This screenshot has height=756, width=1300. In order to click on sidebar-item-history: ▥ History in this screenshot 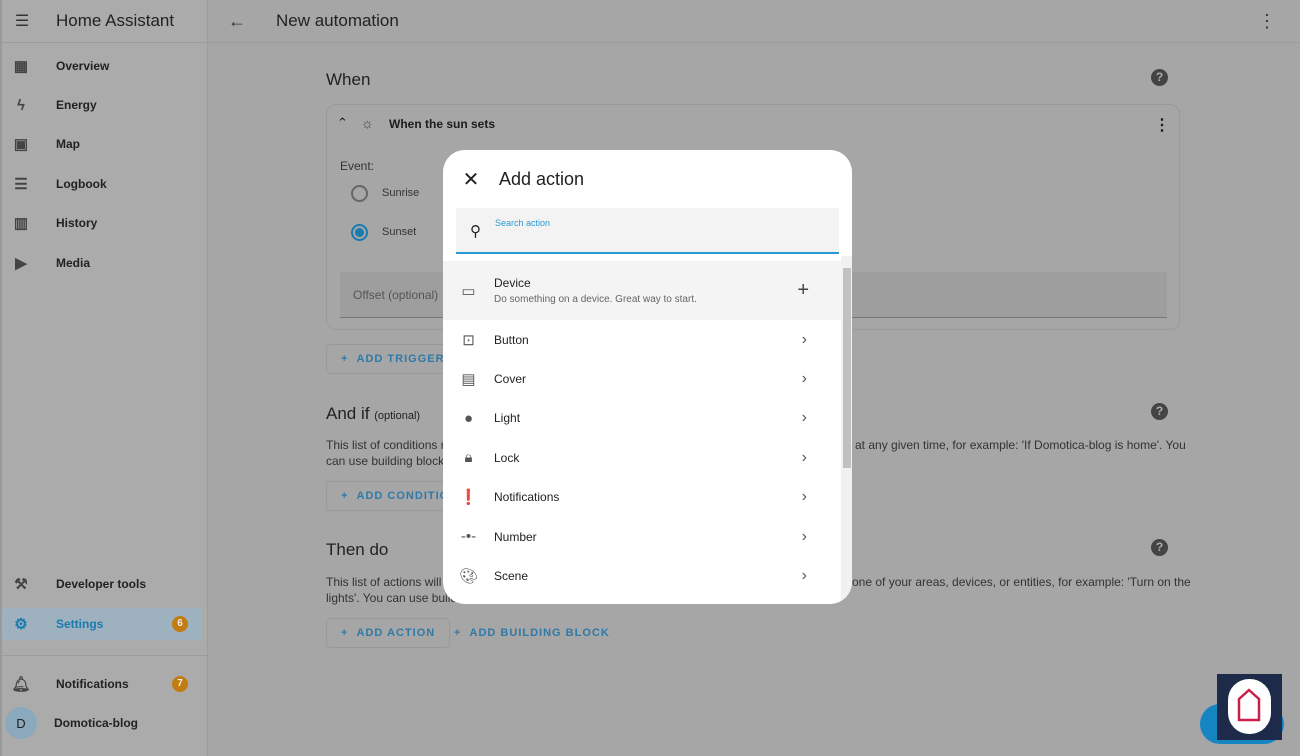, I will do `click(102, 223)`.